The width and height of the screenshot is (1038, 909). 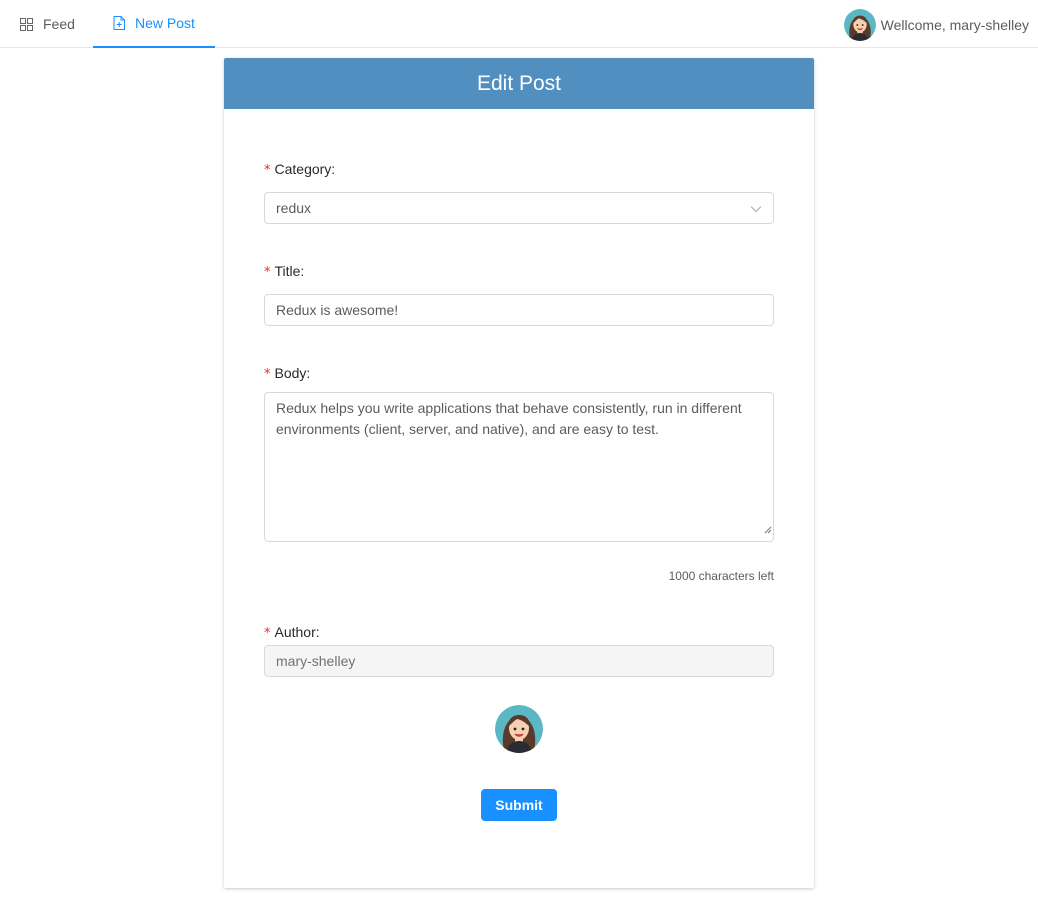 I want to click on character-counter: 1000 characters left, so click(x=721, y=576).